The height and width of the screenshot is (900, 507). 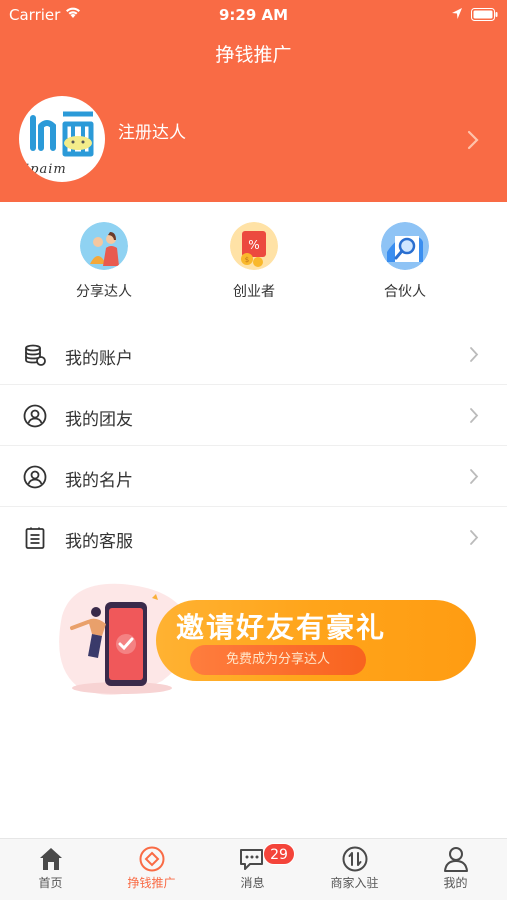 What do you see at coordinates (99, 420) in the screenshot?
I see `menu-label: 我的团友` at bounding box center [99, 420].